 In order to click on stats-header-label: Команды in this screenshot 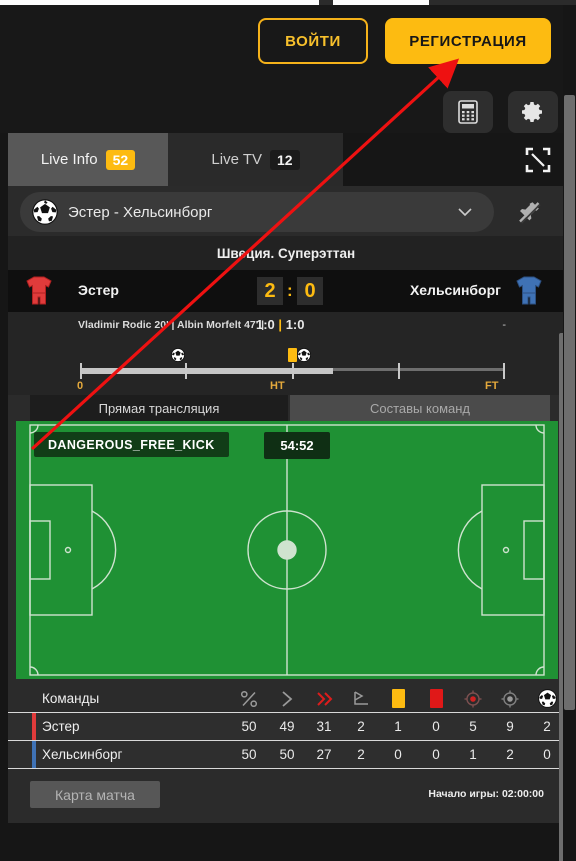, I will do `click(71, 698)`.